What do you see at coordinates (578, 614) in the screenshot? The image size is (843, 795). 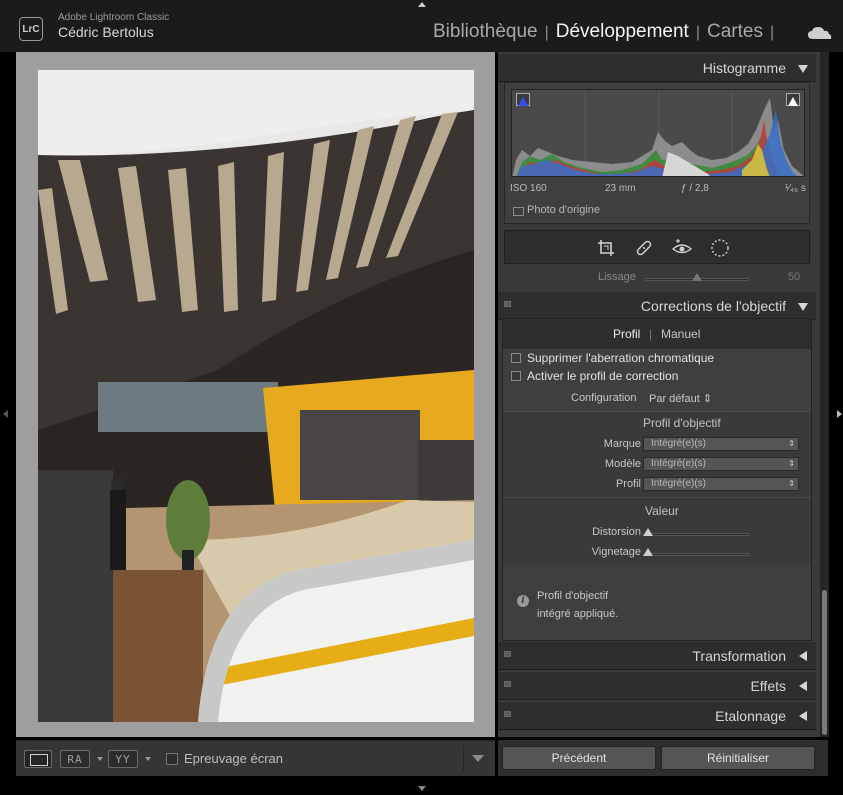 I see `info-line-2: intégré appliqué.` at bounding box center [578, 614].